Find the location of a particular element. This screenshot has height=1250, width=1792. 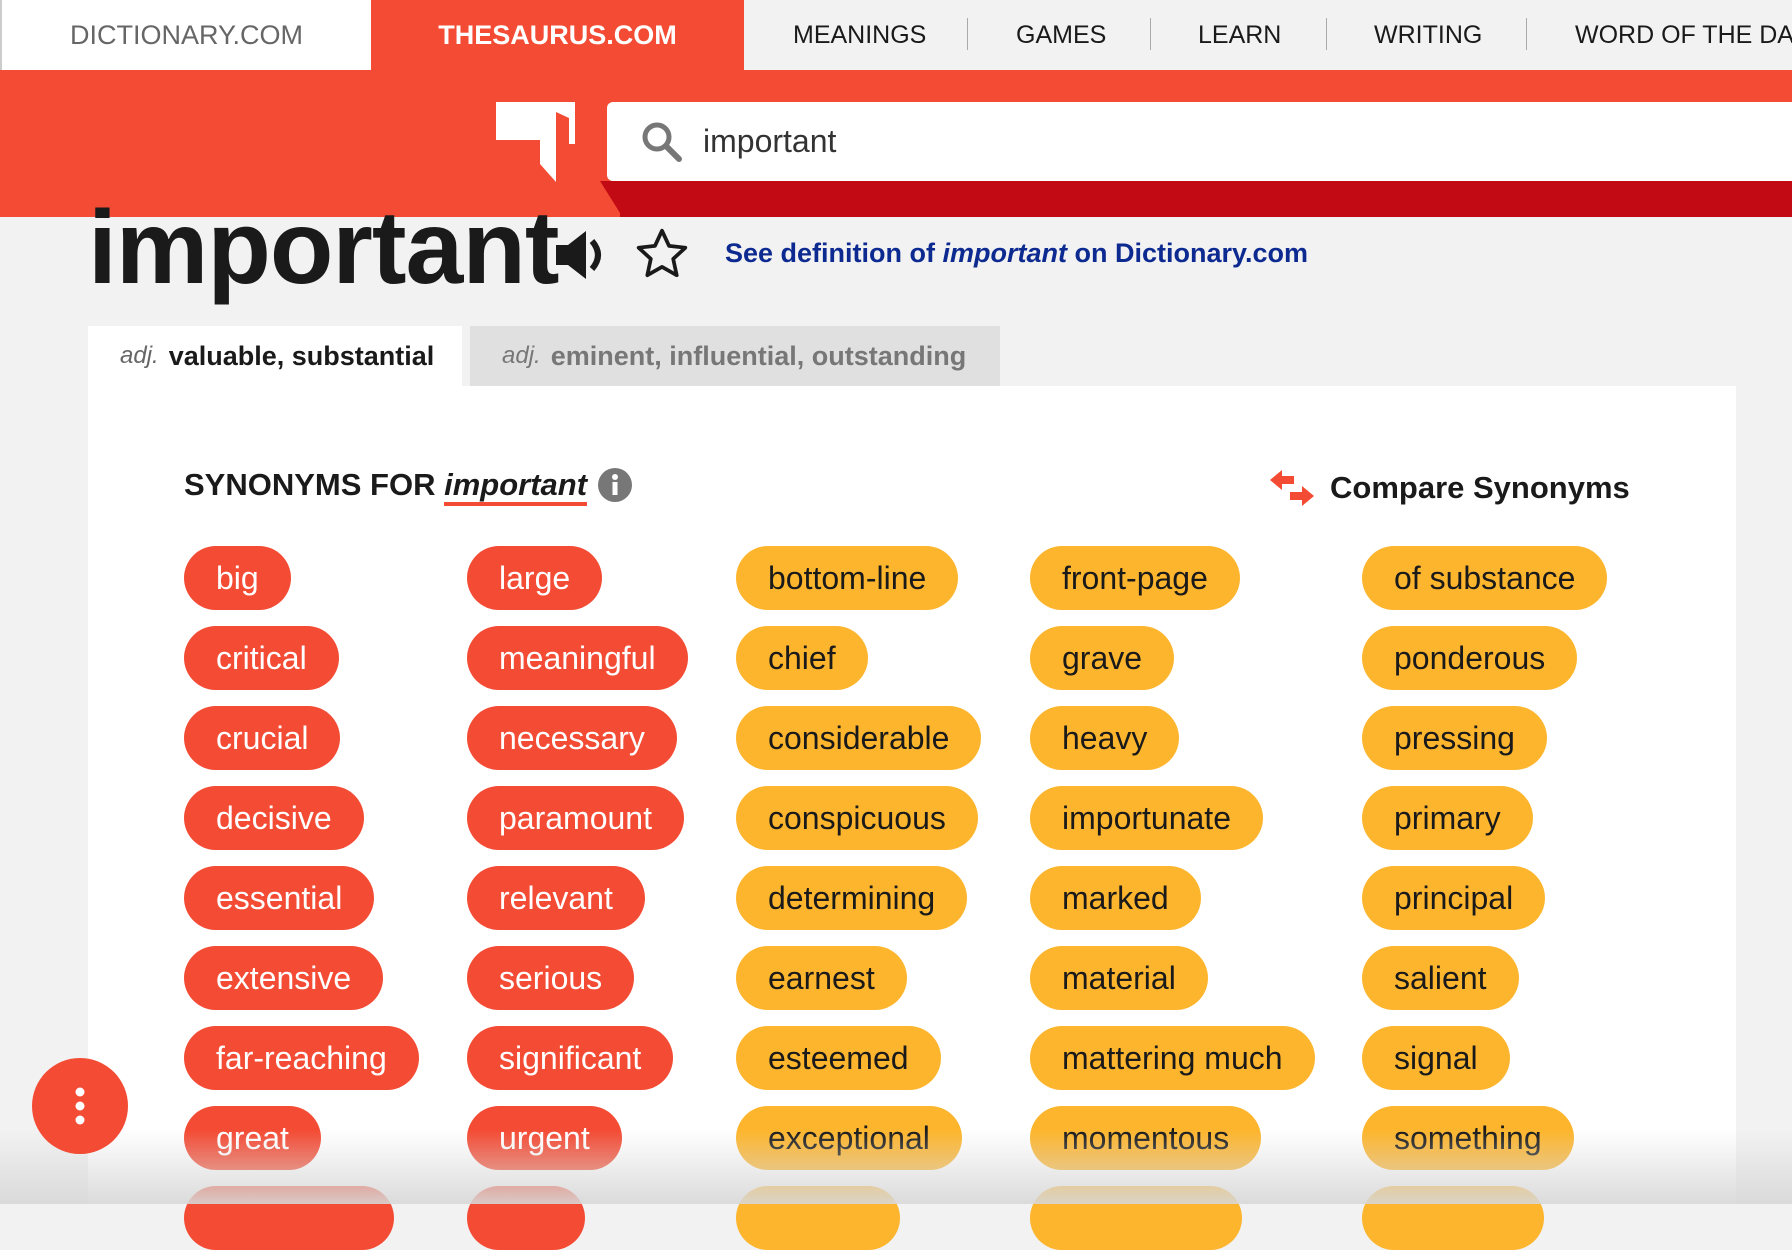

compare-synonyms-label: Compare Synonyms is located at coordinates (1480, 487).